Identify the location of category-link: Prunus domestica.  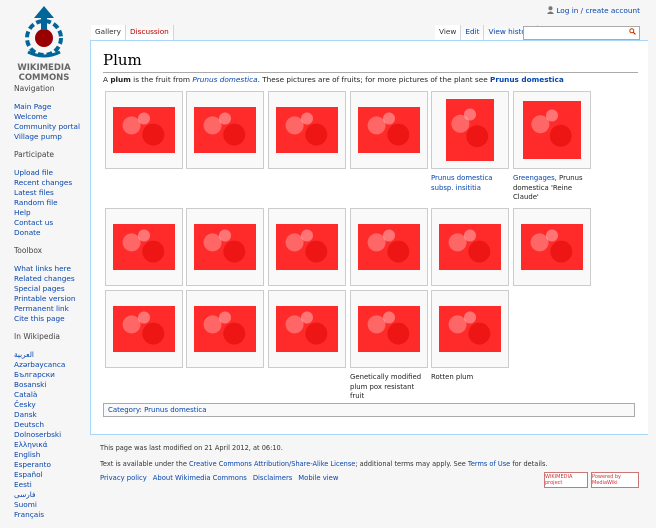
(175, 410).